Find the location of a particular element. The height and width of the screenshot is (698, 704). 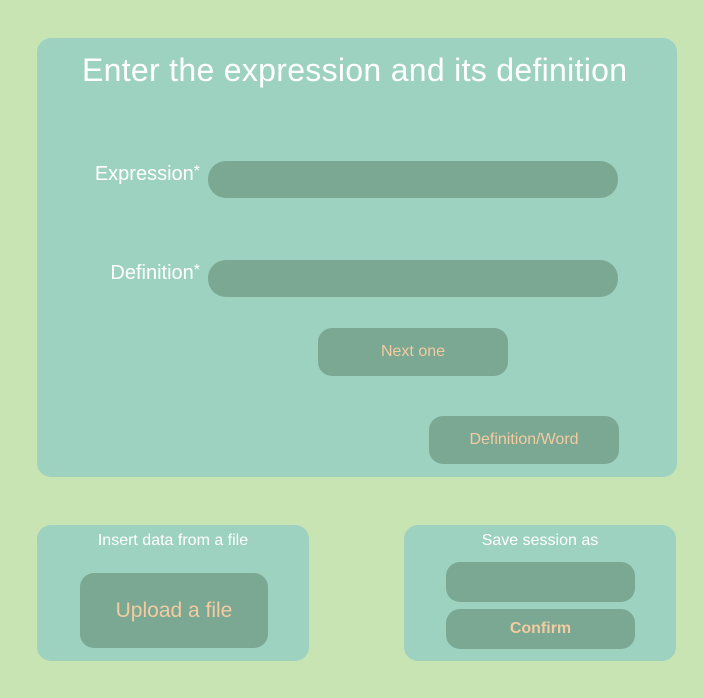

save-session-panel: Save session as Confirm is located at coordinates (540, 593).